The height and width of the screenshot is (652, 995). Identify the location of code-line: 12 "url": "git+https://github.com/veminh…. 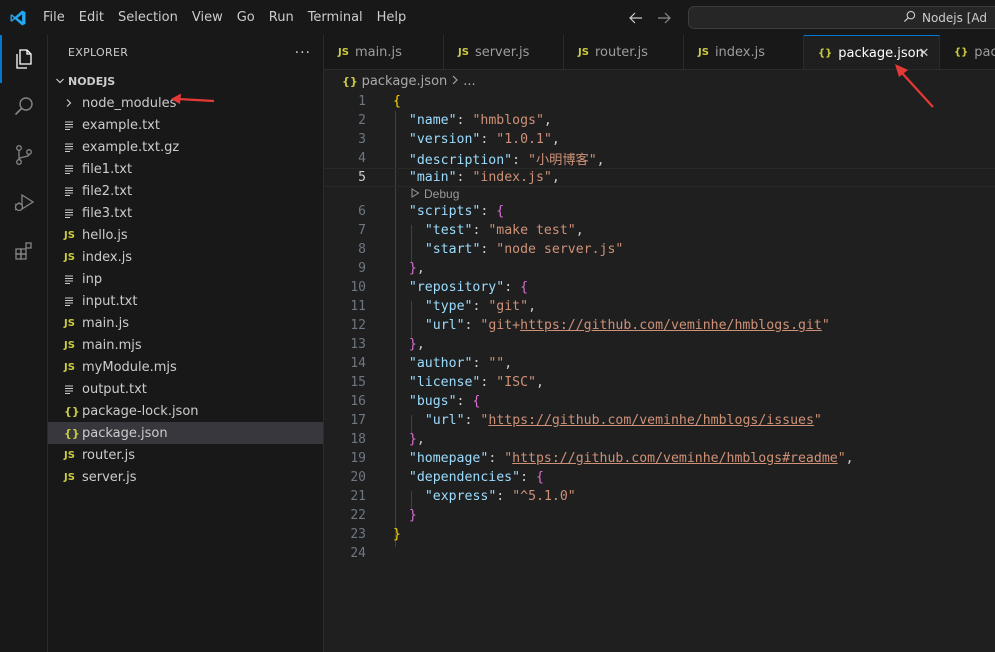
(659, 325).